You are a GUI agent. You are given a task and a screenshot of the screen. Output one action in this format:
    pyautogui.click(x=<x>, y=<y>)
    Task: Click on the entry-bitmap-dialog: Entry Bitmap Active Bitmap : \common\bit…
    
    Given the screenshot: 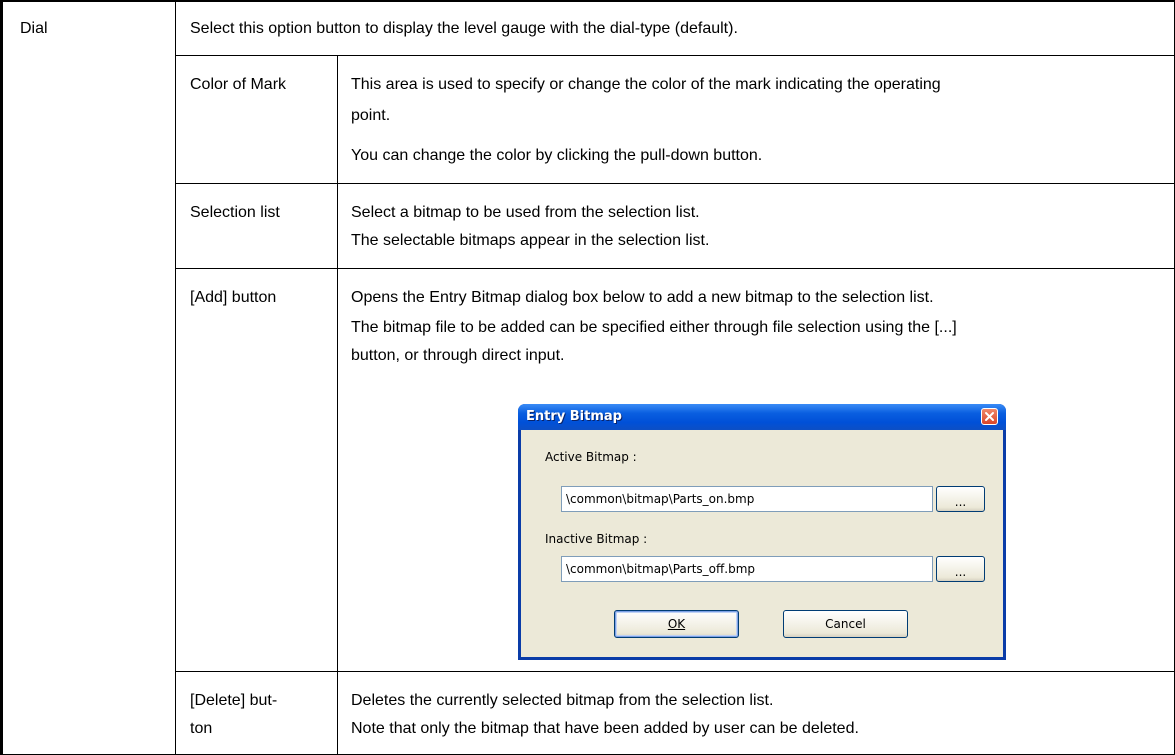 What is the action you would take?
    pyautogui.click(x=762, y=532)
    